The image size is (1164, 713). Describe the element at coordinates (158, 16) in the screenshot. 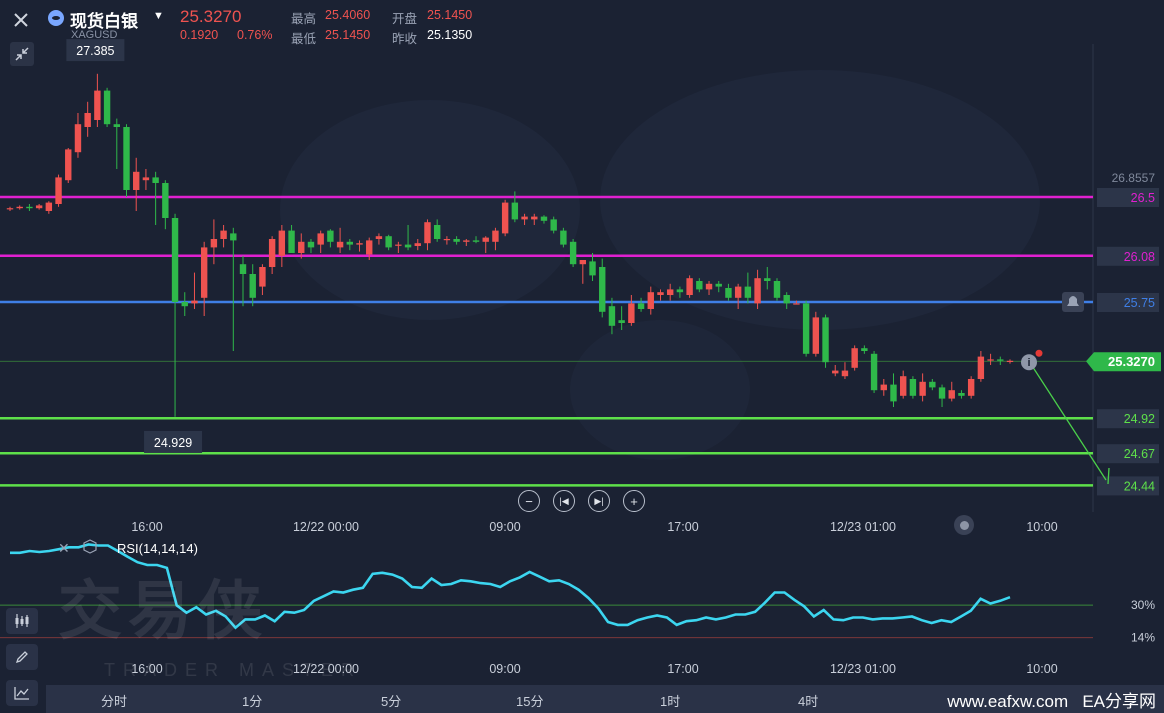

I see `chevron-down-icon: ▼` at that location.